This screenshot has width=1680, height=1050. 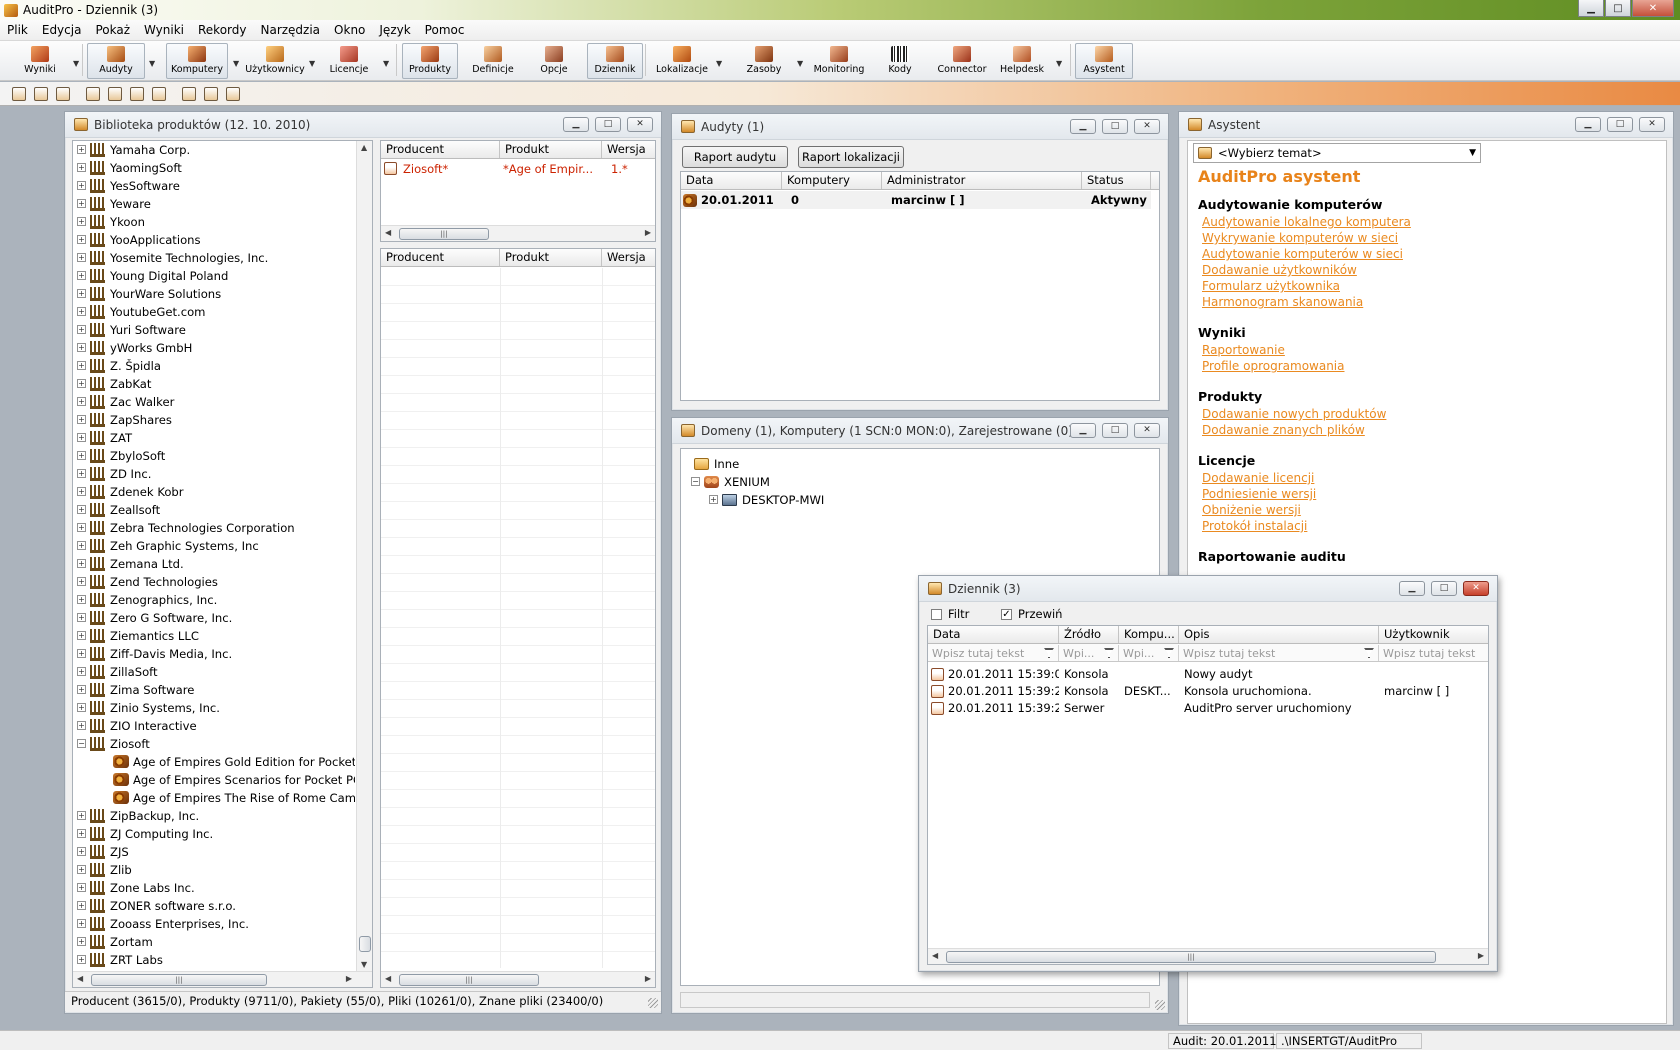 What do you see at coordinates (982, 180) in the screenshot?
I see `col-administrator: Administrator` at bounding box center [982, 180].